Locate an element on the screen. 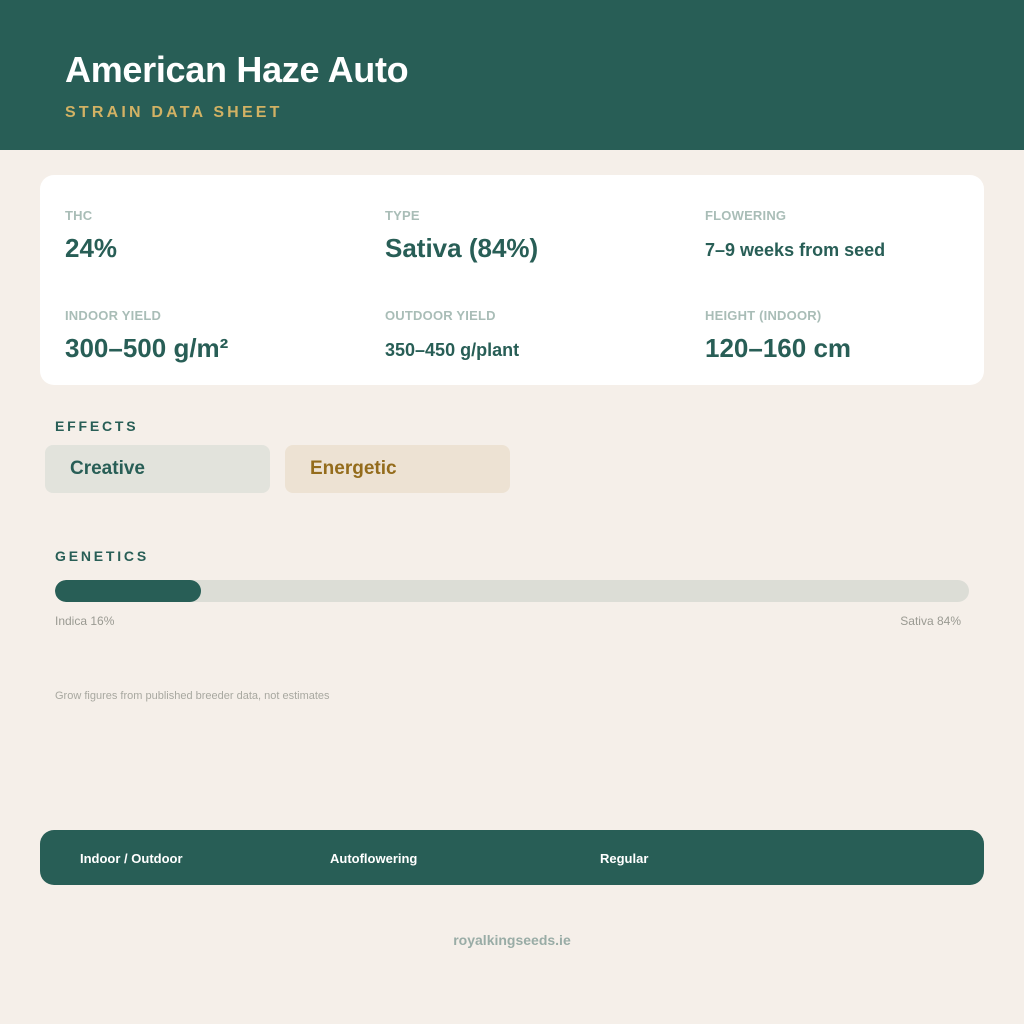 The image size is (1024, 1024). stat-label: INDOOR YIELD is located at coordinates (113, 315).